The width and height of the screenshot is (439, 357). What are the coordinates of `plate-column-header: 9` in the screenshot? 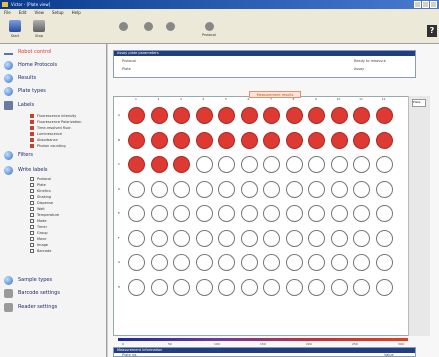 It's located at (316, 99).